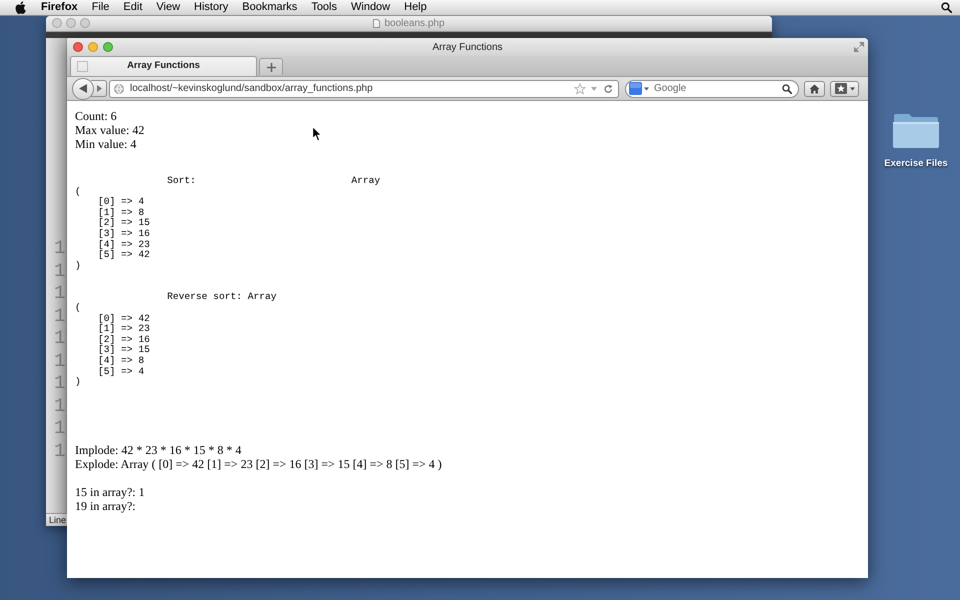 This screenshot has width=960, height=600. Describe the element at coordinates (324, 8) in the screenshot. I see `menu-item: Tools` at that location.